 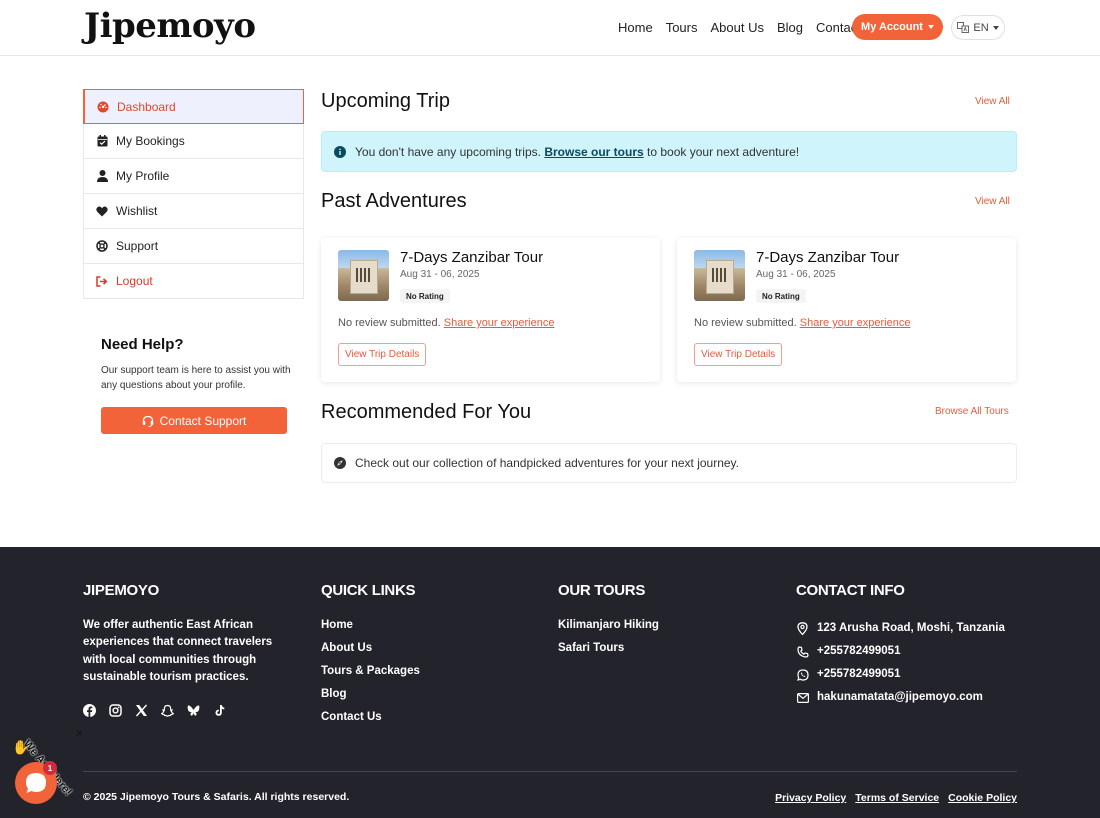 What do you see at coordinates (593, 152) in the screenshot?
I see `browse-tours-link: Browse our tours` at bounding box center [593, 152].